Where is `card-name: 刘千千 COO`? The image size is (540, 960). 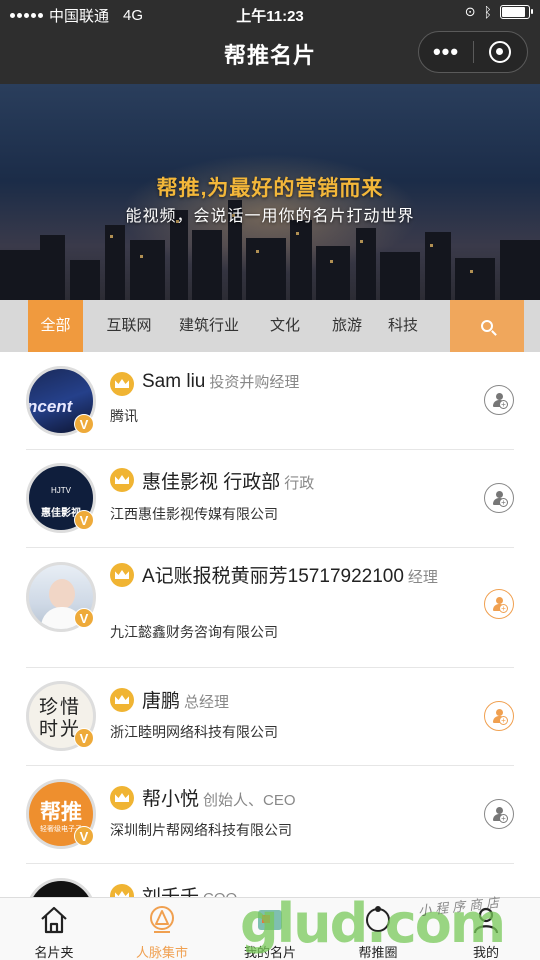 card-name: 刘千千 COO is located at coordinates (189, 889).